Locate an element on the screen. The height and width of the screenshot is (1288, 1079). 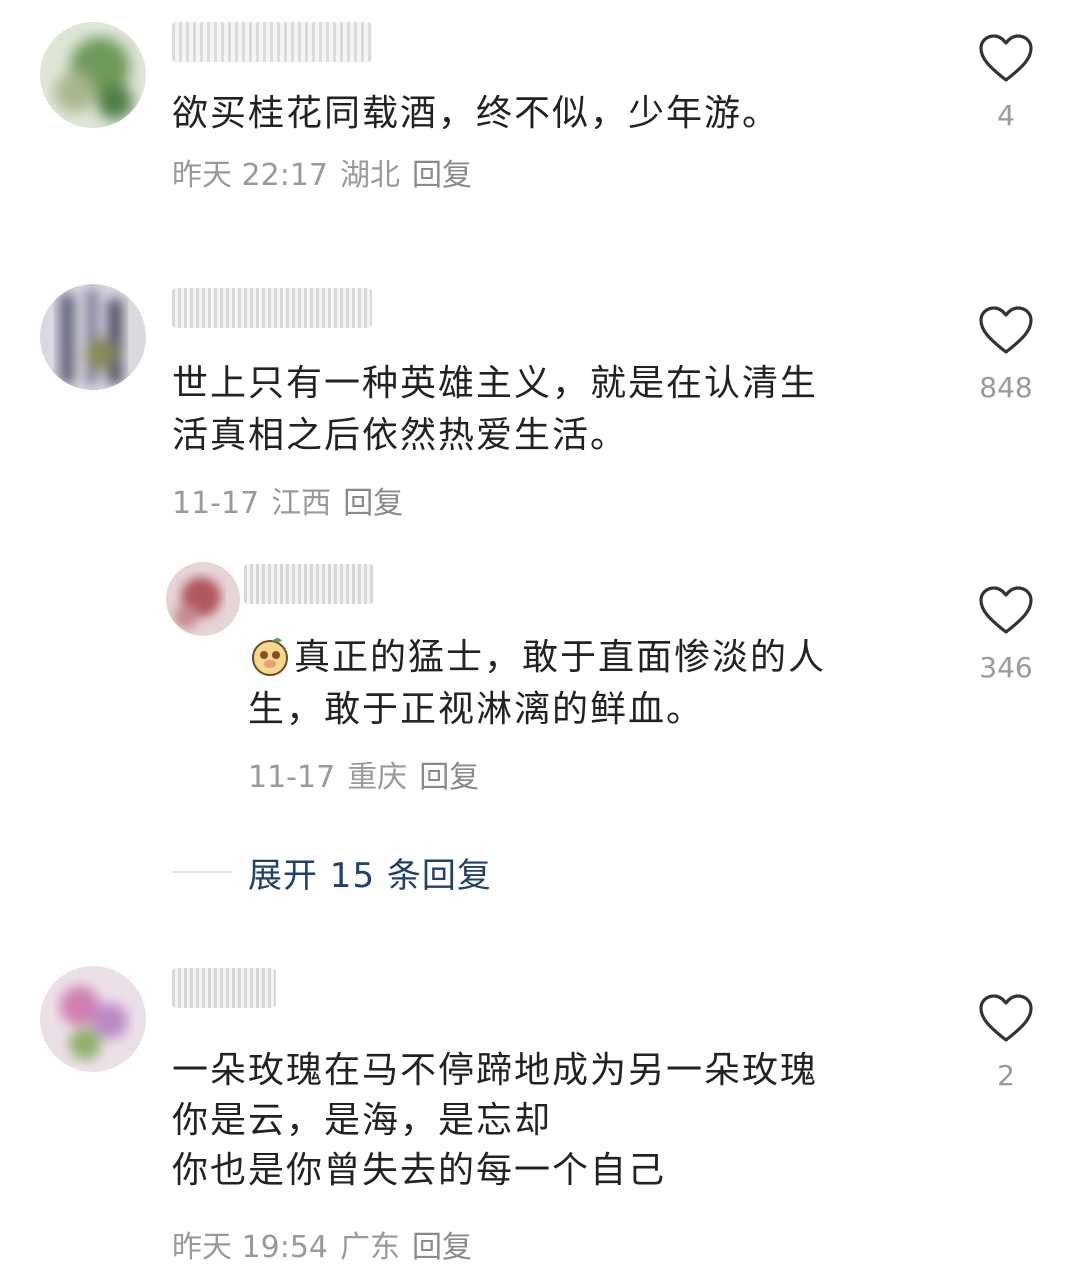
like-button: 848 is located at coordinates (1006, 356).